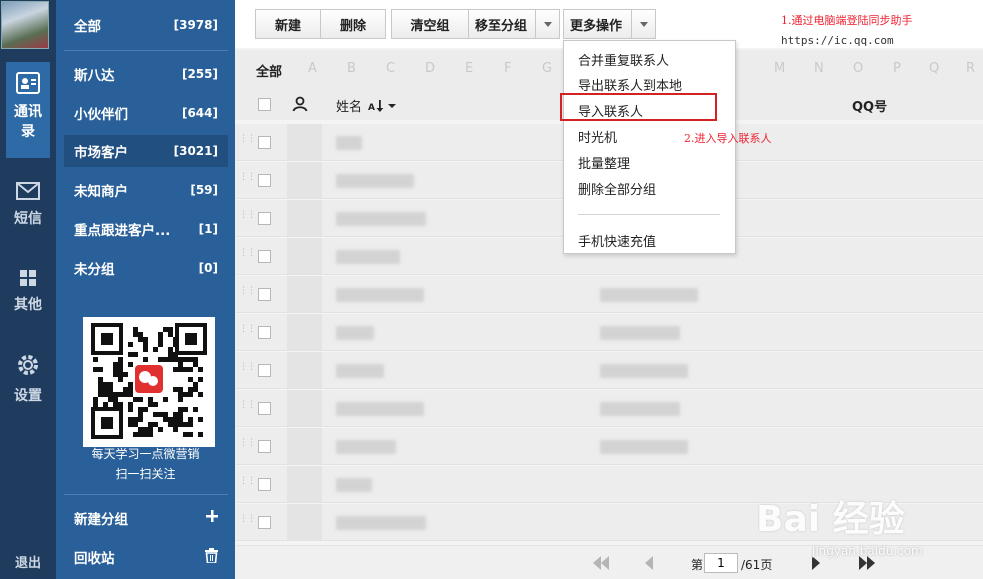  What do you see at coordinates (28, 367) in the screenshot?
I see `gear-icon` at bounding box center [28, 367].